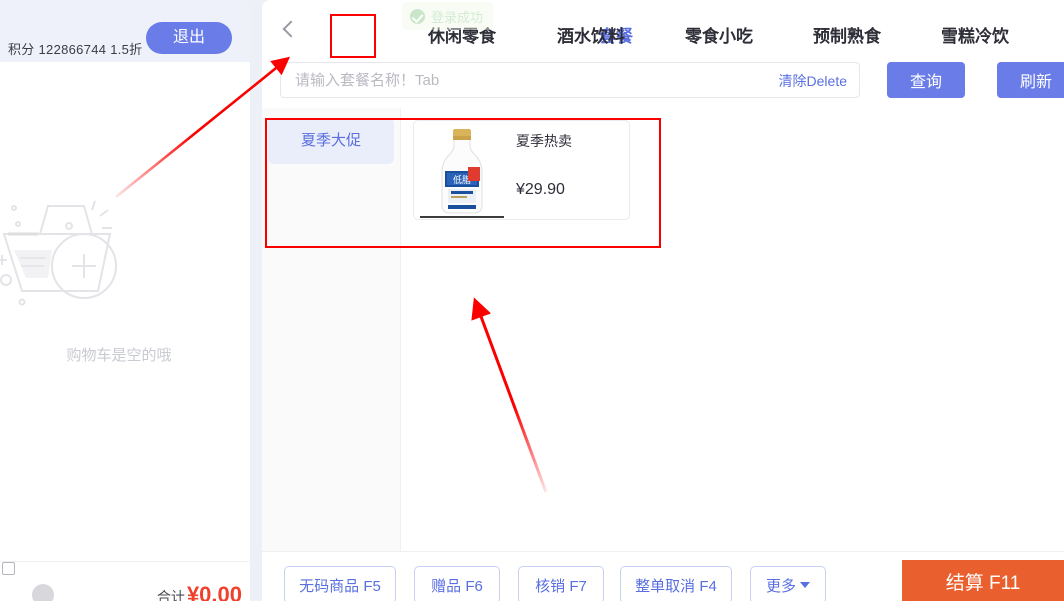 Image resolution: width=1064 pixels, height=601 pixels. What do you see at coordinates (591, 34) in the screenshot?
I see `tab-jiushuiyinliao: 酒水饮料` at bounding box center [591, 34].